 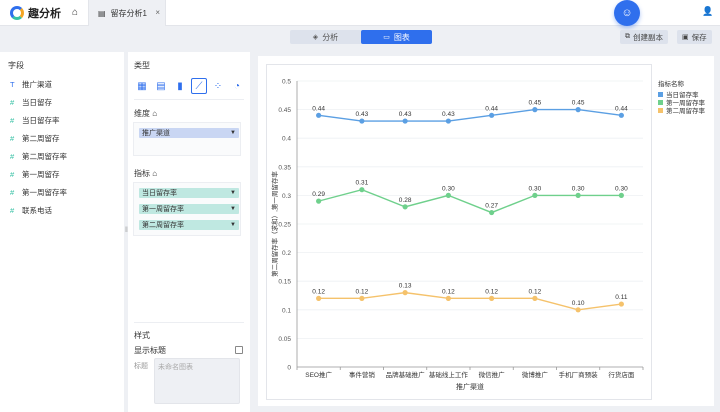 I want to click on data-label: 0.28, so click(x=405, y=200).